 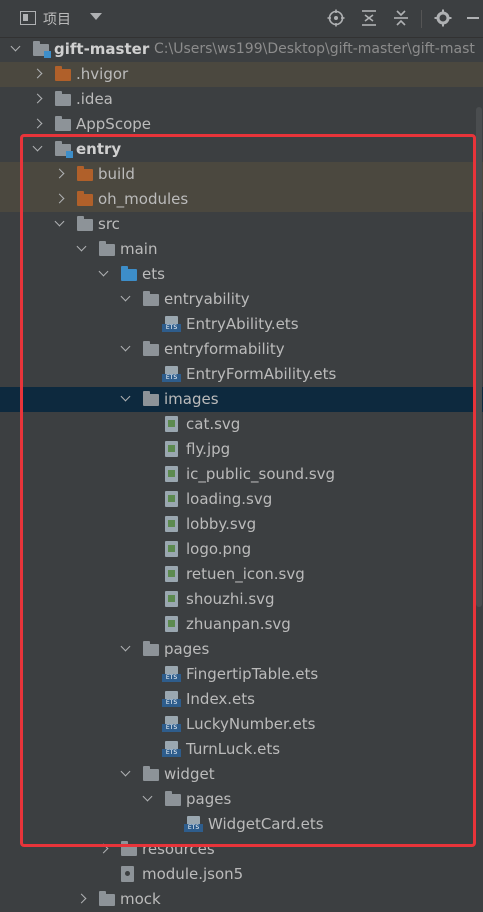 I want to click on tree-item-label: fly.jpg, so click(x=208, y=449).